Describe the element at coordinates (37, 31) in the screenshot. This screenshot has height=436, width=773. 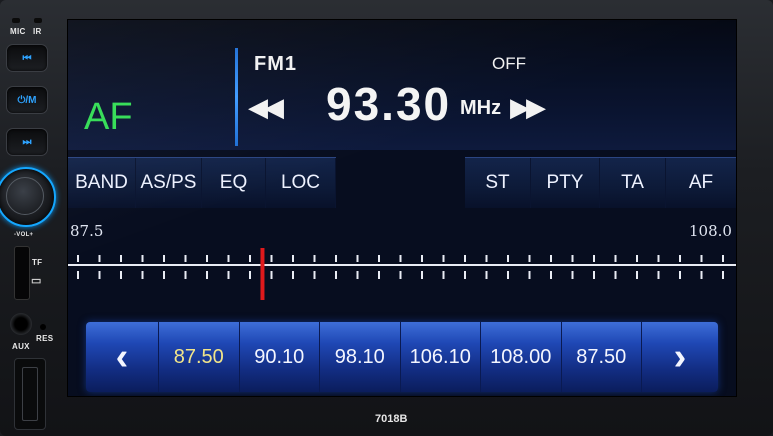
I see `ir-label: IR` at that location.